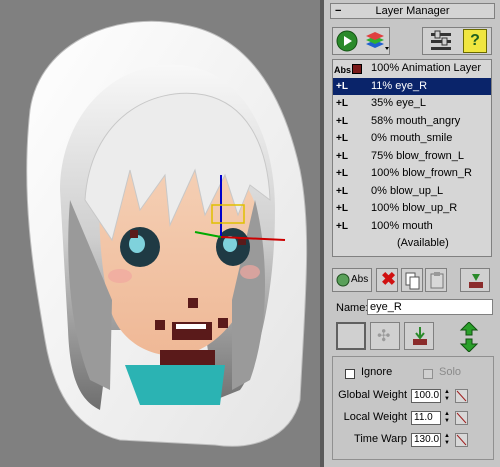  I want to click on solo-label: Solo, so click(450, 372).